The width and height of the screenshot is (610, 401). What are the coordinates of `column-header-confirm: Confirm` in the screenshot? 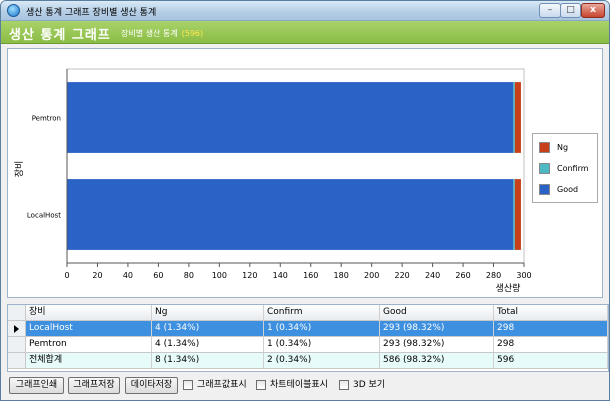 It's located at (322, 312).